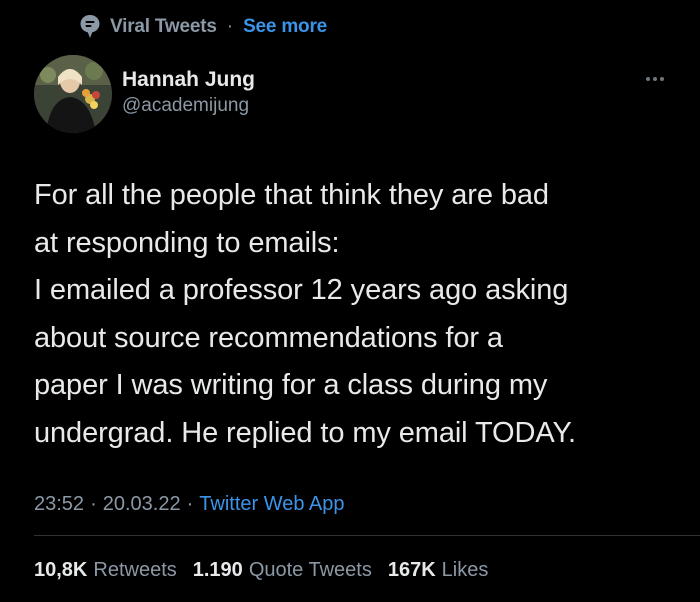 The width and height of the screenshot is (700, 602). What do you see at coordinates (59, 504) in the screenshot?
I see `tweet-time: 23:52` at bounding box center [59, 504].